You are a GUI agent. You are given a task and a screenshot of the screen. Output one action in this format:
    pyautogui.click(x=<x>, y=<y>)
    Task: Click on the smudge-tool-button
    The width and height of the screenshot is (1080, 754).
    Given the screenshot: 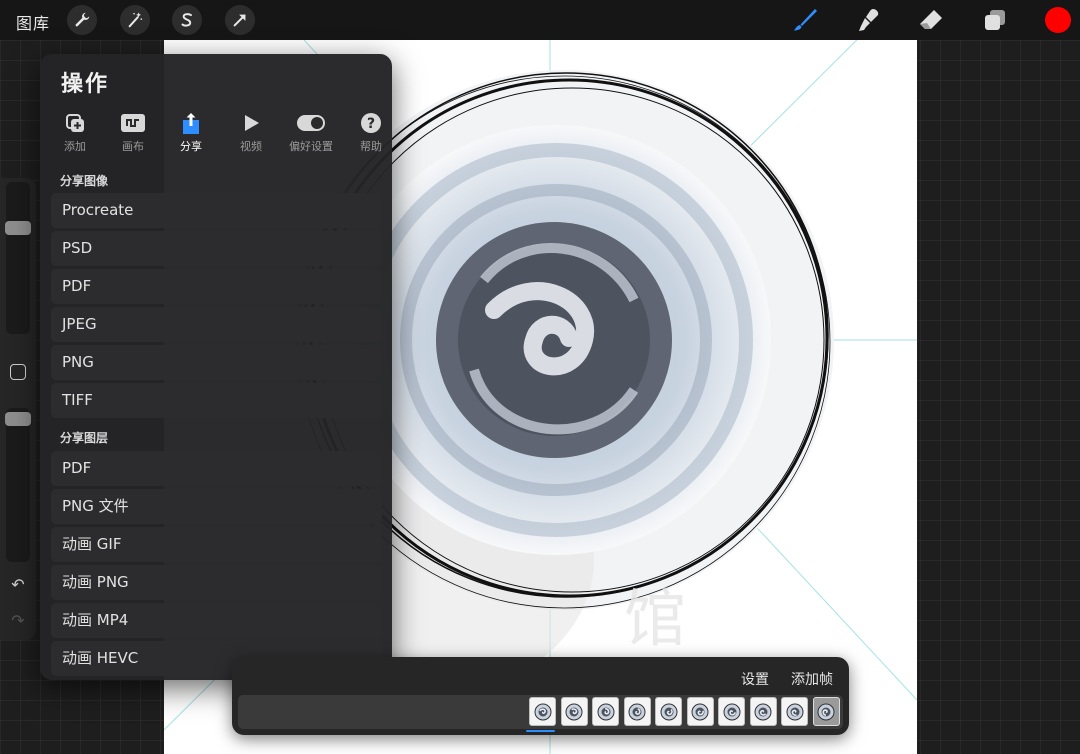 What is the action you would take?
    pyautogui.click(x=868, y=20)
    